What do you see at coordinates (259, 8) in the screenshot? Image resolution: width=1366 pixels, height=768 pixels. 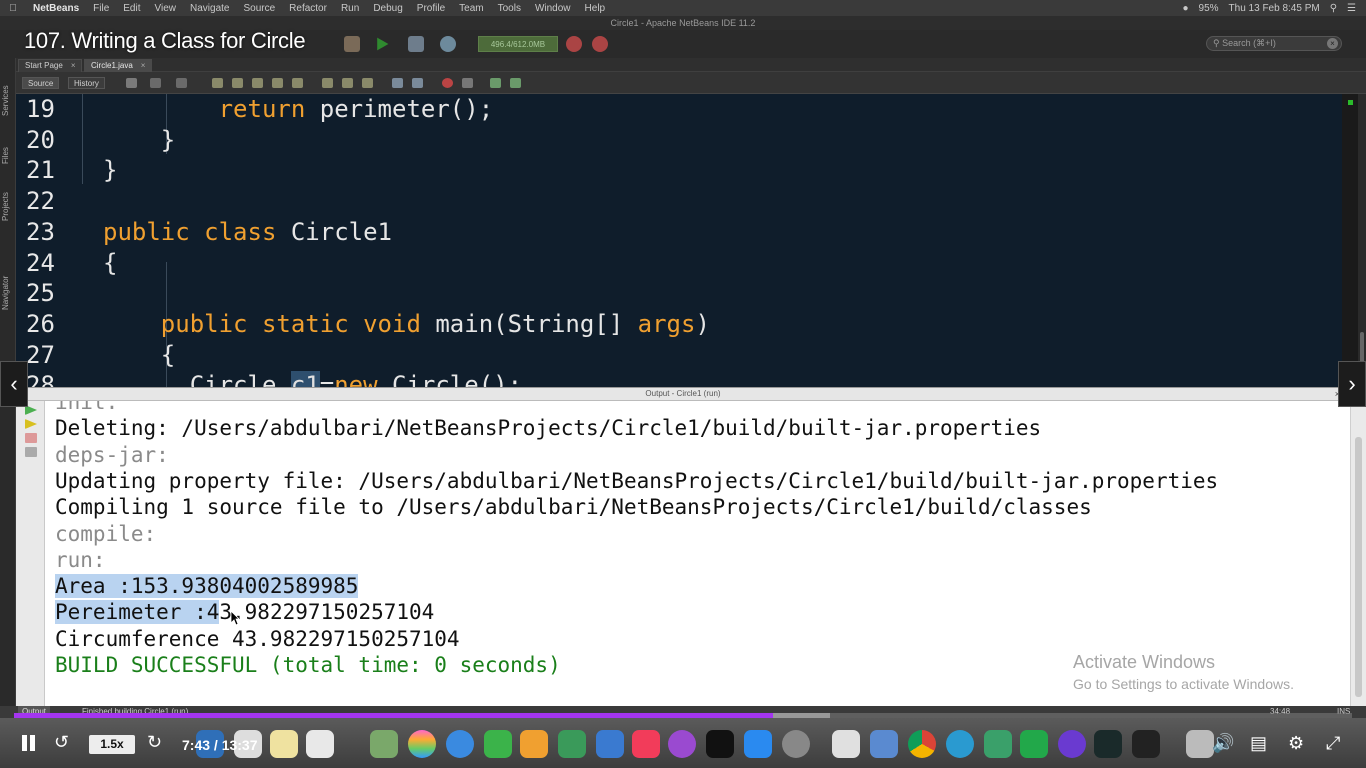 I see `menu-source: Source` at bounding box center [259, 8].